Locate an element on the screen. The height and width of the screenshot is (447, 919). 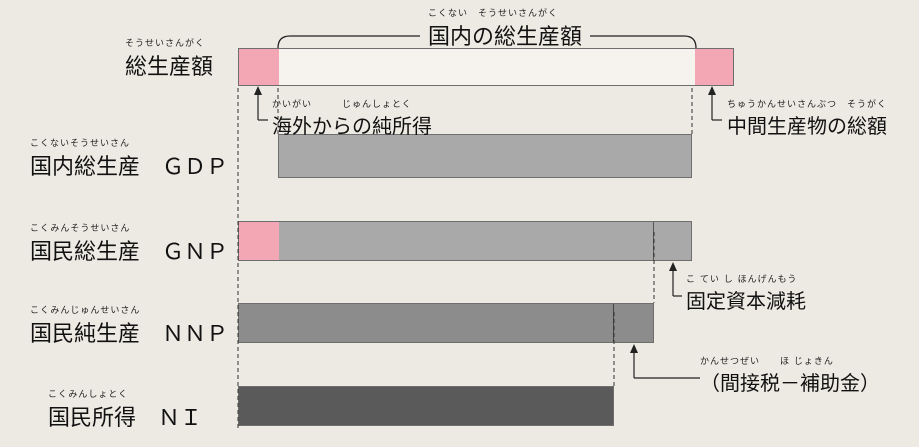
annotation-indirect-tax-minus-subsidy: かんせつぜい ほ じょきん （間接税－補助金） is located at coordinates (790, 376).